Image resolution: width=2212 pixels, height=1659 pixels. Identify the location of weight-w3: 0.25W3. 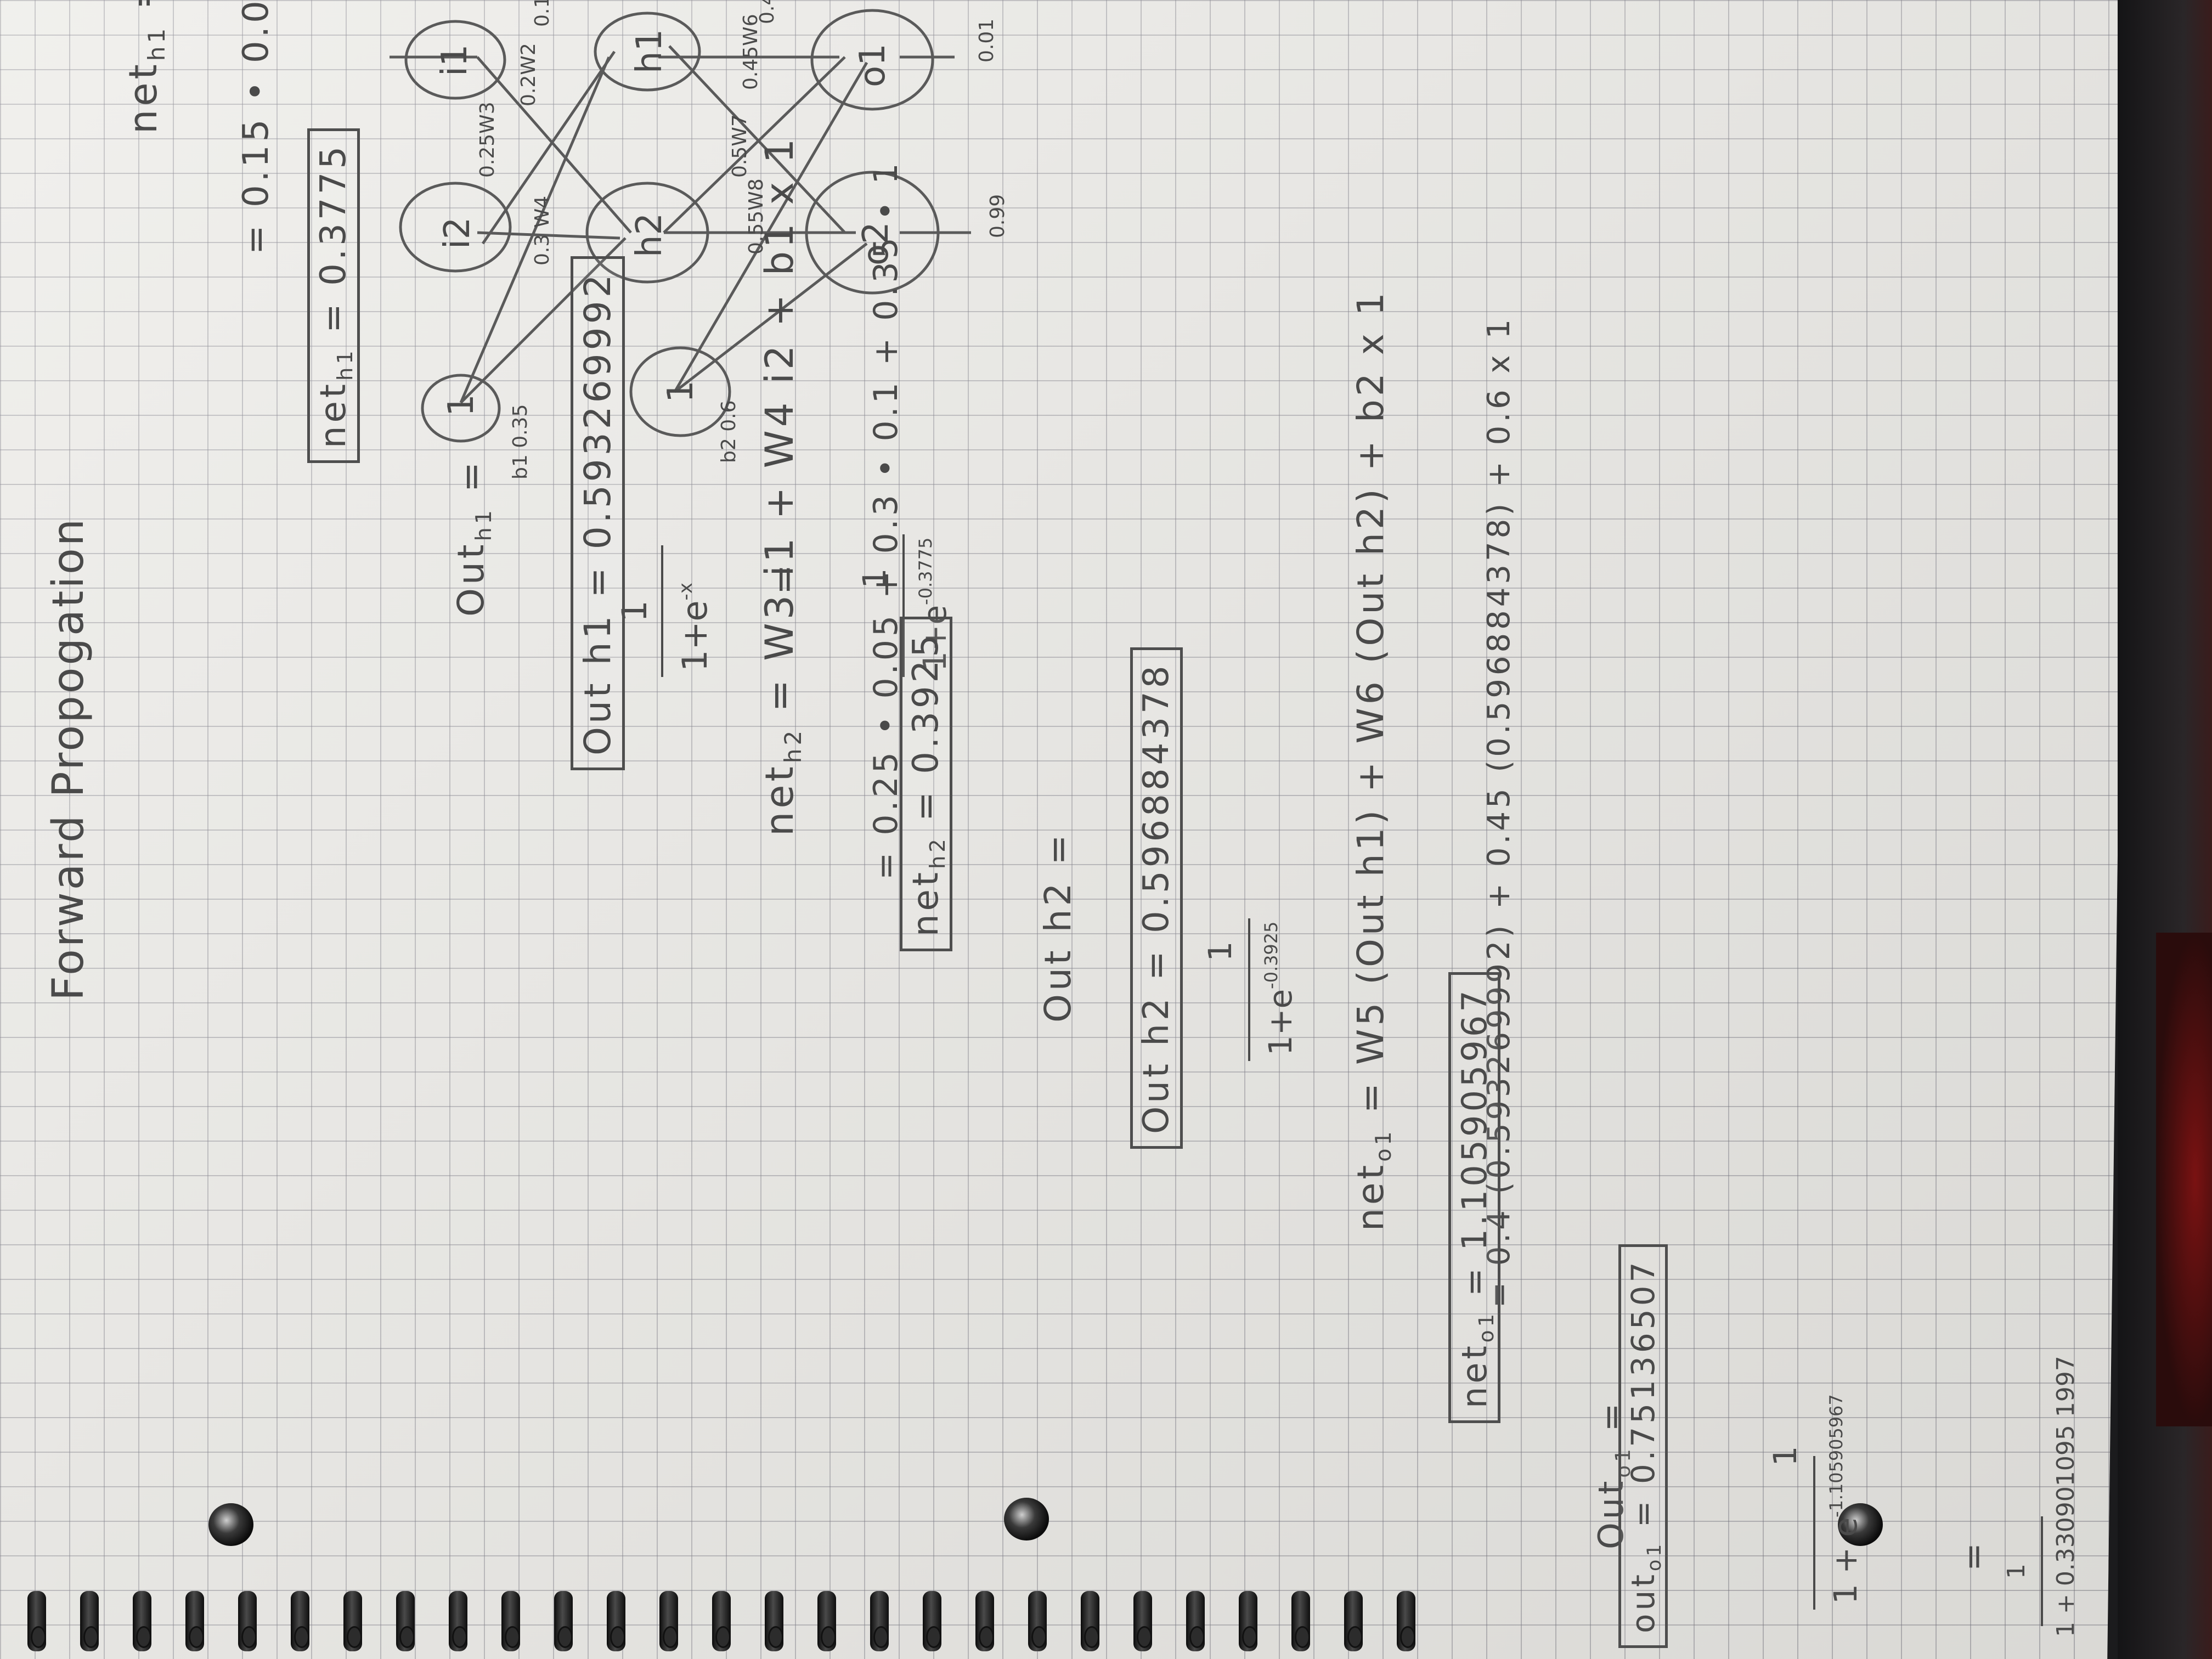
(487, 140).